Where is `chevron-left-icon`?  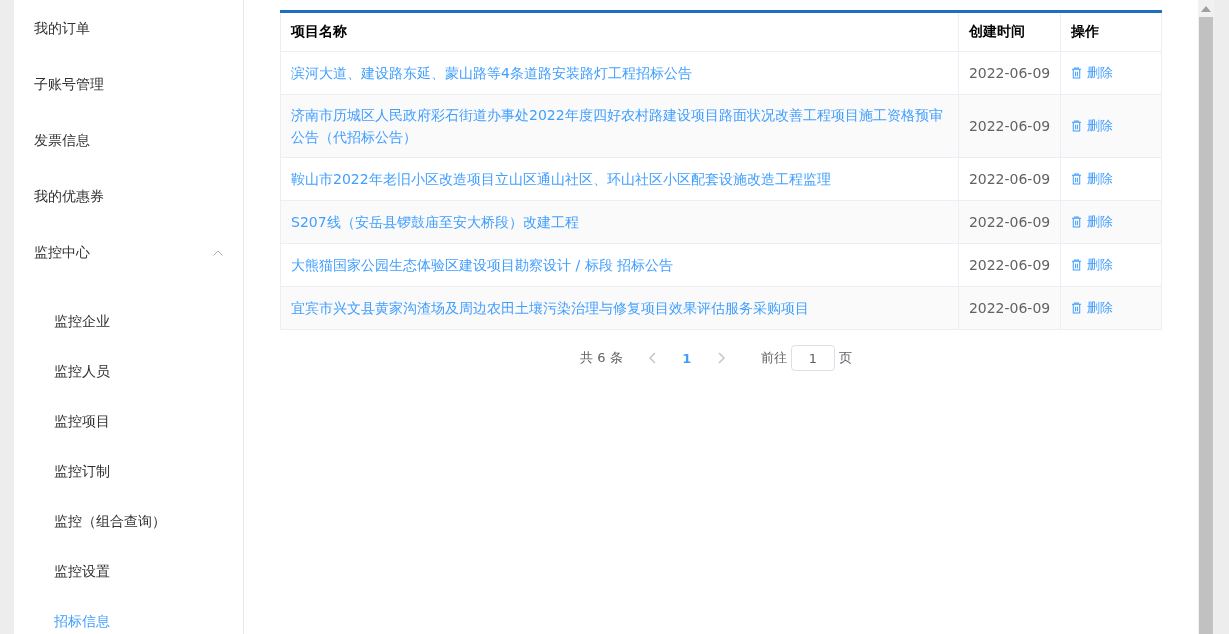
chevron-left-icon is located at coordinates (652, 358).